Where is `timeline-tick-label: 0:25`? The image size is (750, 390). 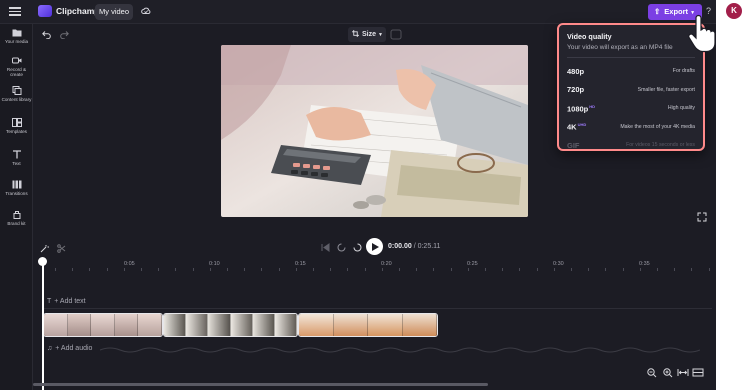
timeline-tick-label: 0:25 is located at coordinates (472, 264).